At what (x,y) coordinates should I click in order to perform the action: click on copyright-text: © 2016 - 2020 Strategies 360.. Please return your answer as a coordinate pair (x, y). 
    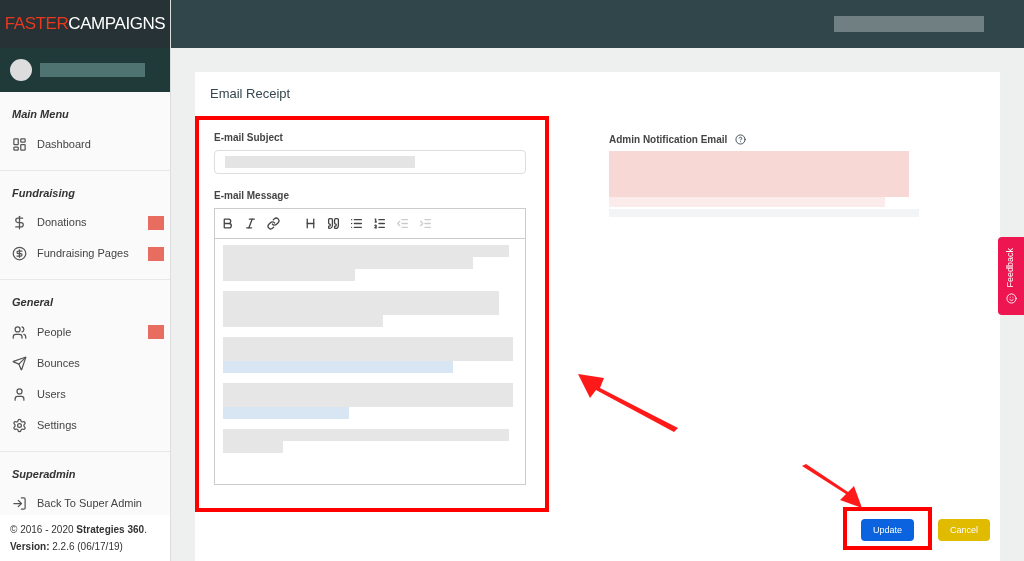
    Looking at the image, I should click on (79, 530).